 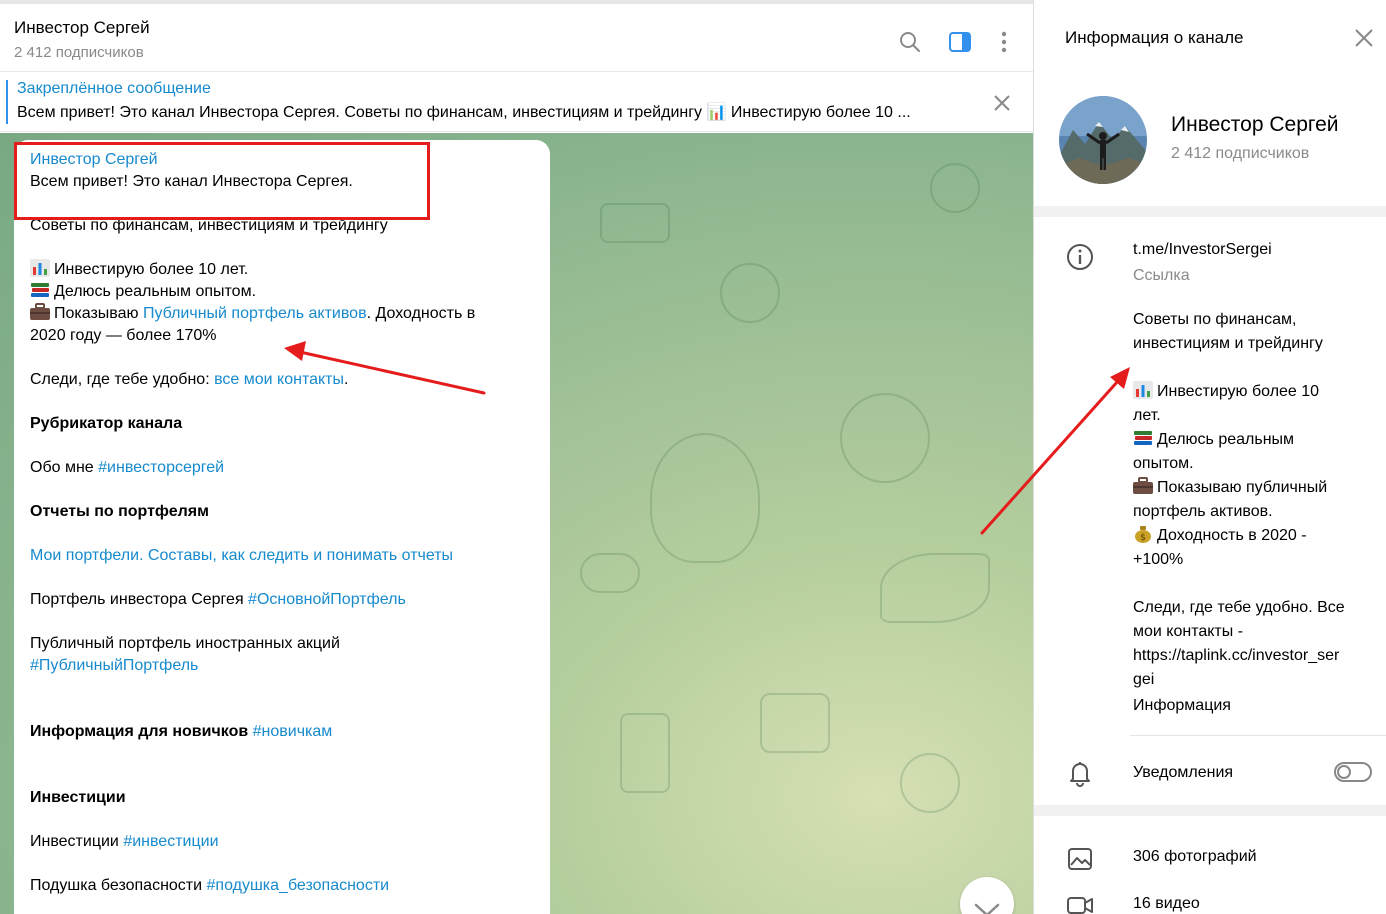 I want to click on rubric-heading: Рубрикатор канала, so click(x=106, y=423).